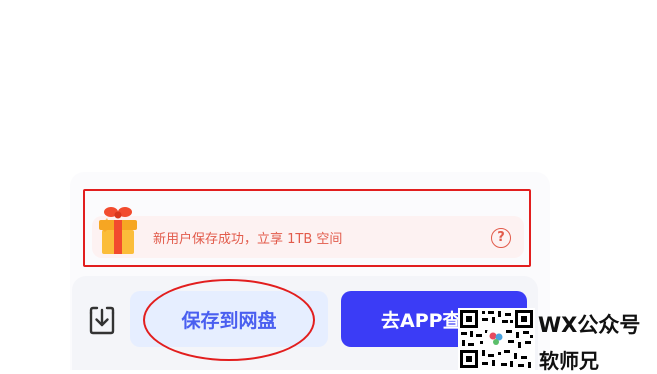  I want to click on gift-icon, so click(118, 230).